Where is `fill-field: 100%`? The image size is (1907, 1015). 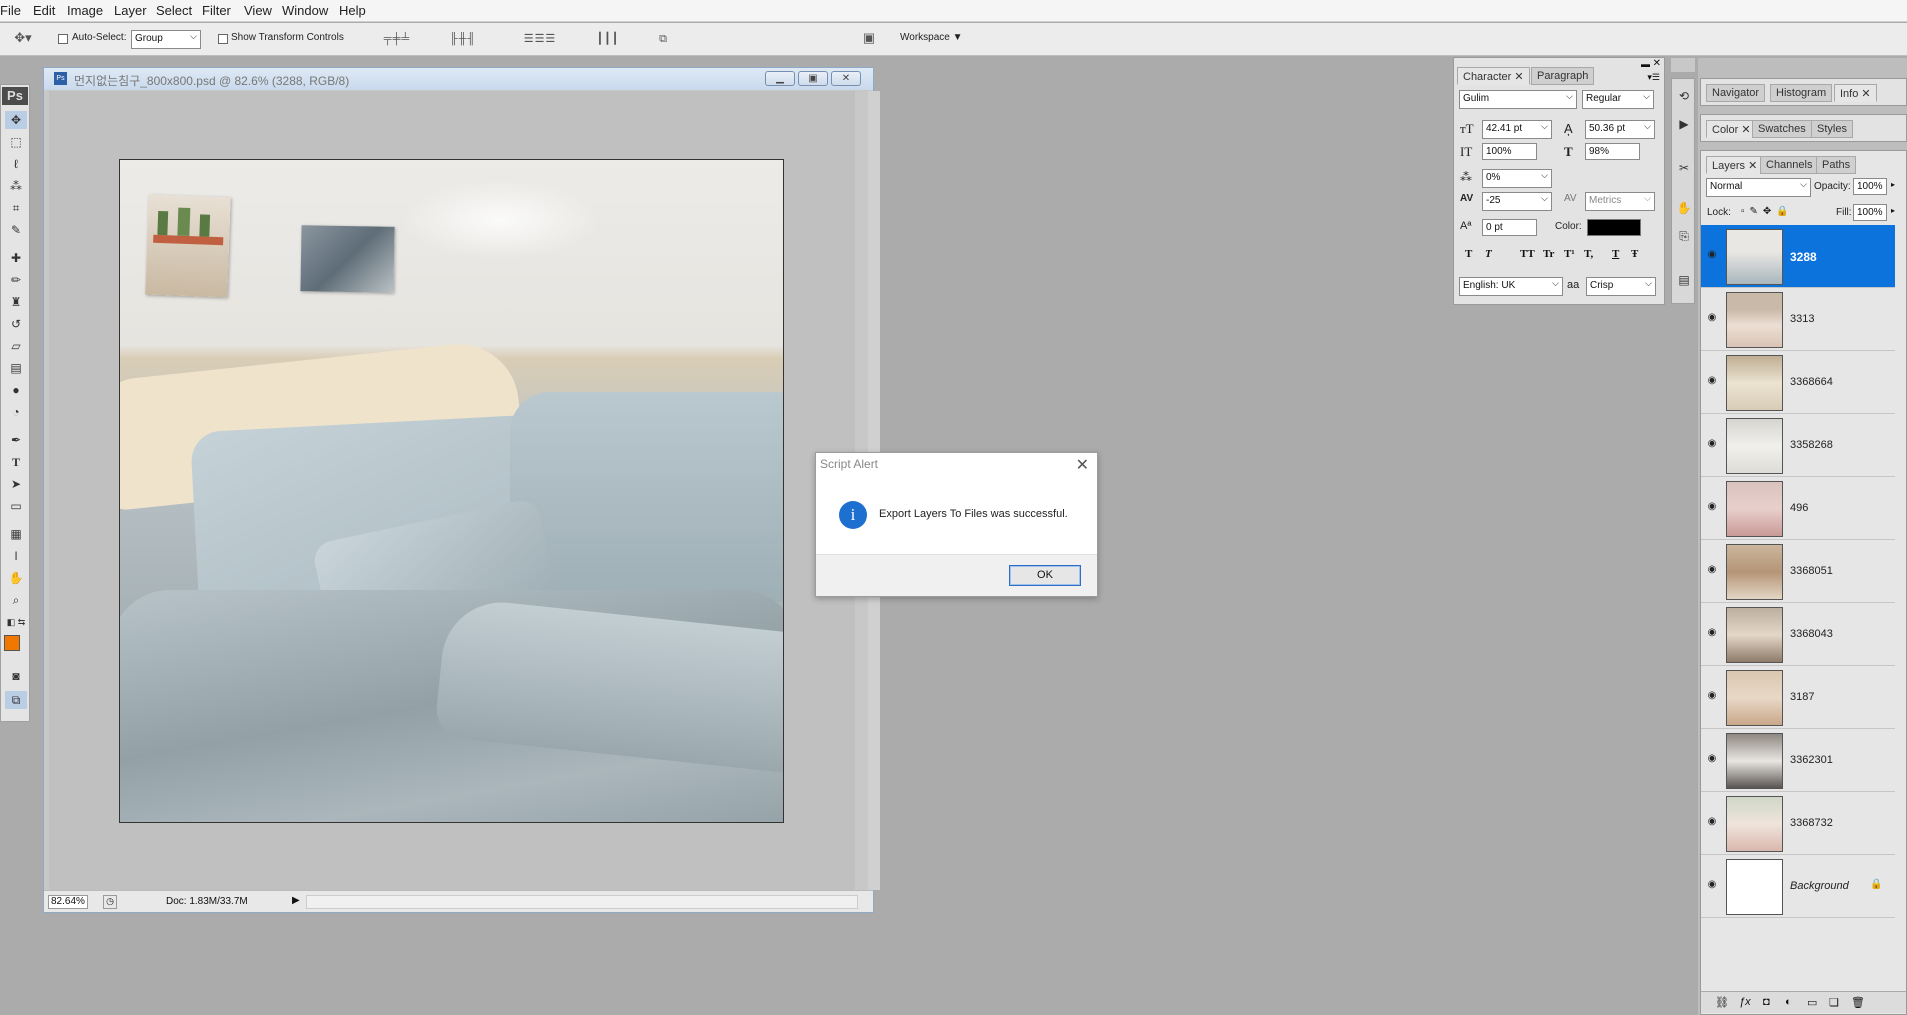
fill-field: 100% is located at coordinates (1870, 212).